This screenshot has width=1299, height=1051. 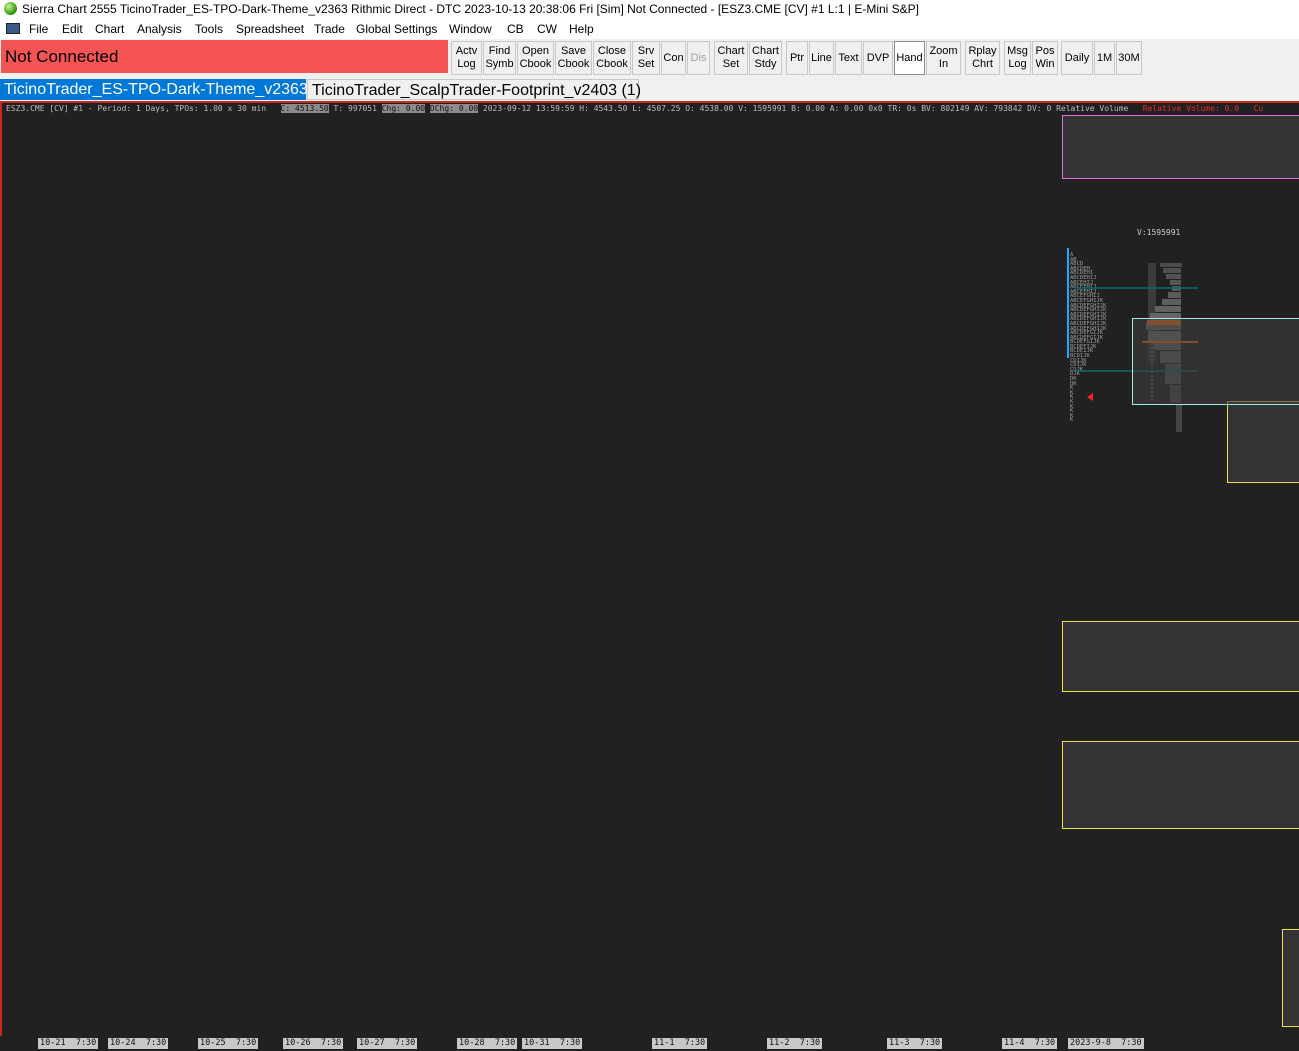 What do you see at coordinates (698, 58) in the screenshot?
I see `disconnect-button: Dis` at bounding box center [698, 58].